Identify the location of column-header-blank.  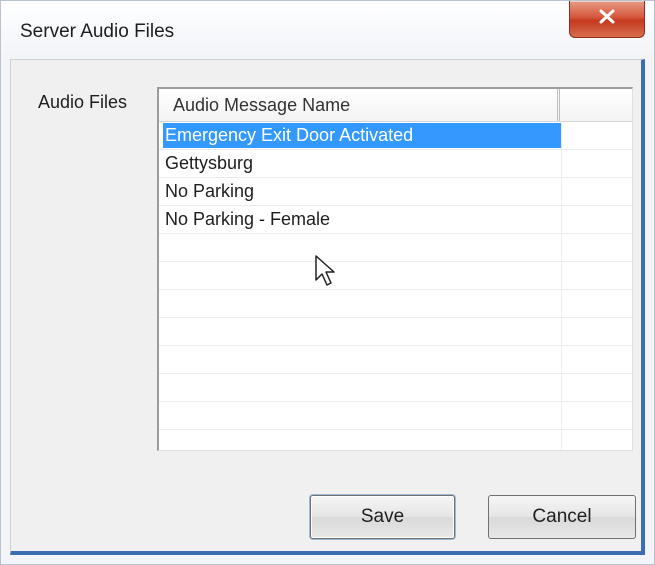
(597, 105).